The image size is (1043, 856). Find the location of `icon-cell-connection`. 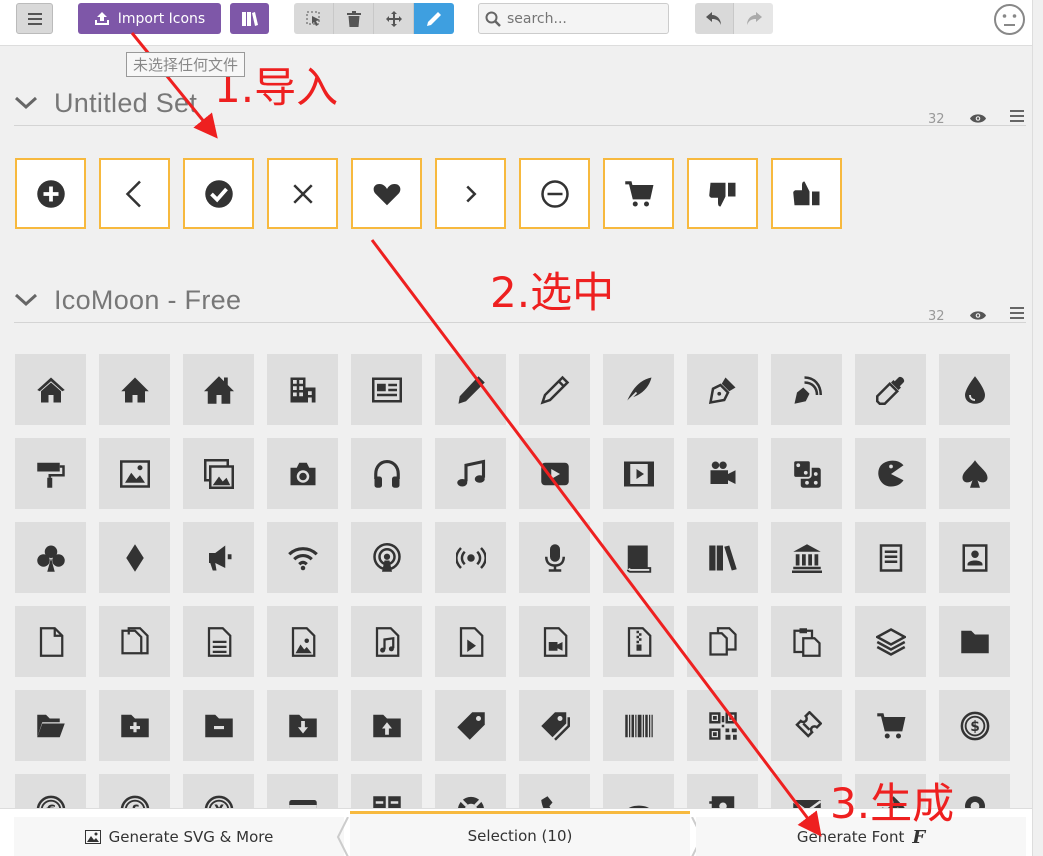

icon-cell-connection is located at coordinates (302, 557).